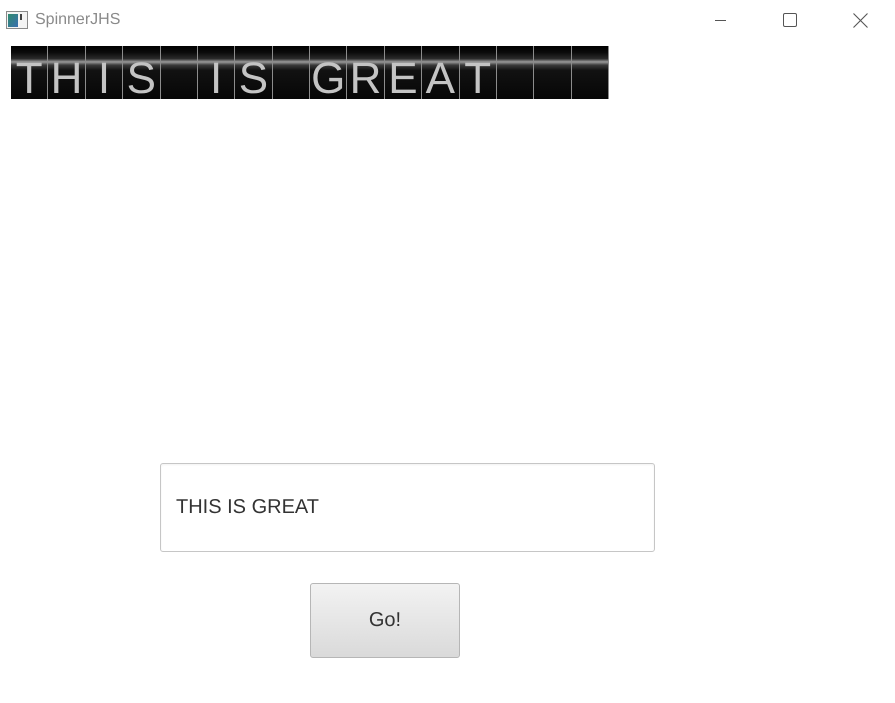 This screenshot has height=703, width=895. What do you see at coordinates (403, 79) in the screenshot?
I see `flap-letter: E` at bounding box center [403, 79].